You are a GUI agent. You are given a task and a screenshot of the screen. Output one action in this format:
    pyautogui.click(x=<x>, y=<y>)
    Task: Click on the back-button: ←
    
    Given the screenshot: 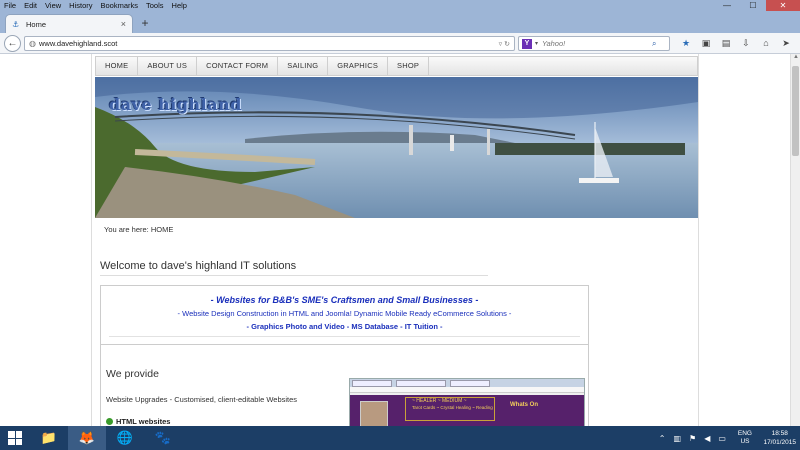 What is the action you would take?
    pyautogui.click(x=12, y=43)
    